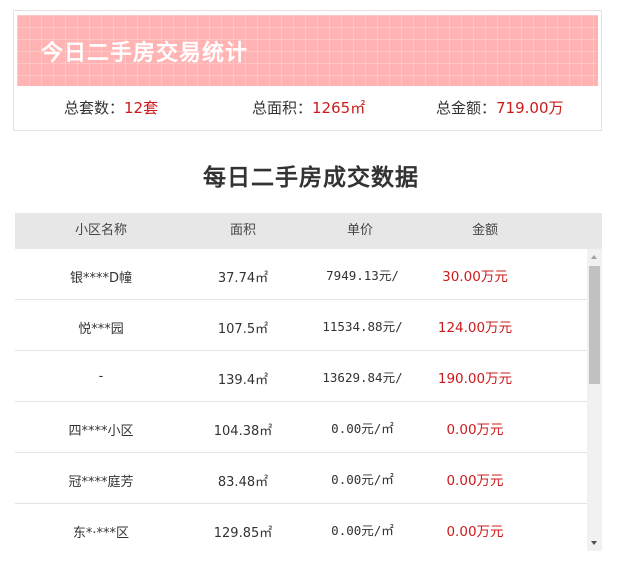  I want to click on stats-row: 总套数：12套 总面积：1265㎡ 总金额：719.00万, so click(307, 109).